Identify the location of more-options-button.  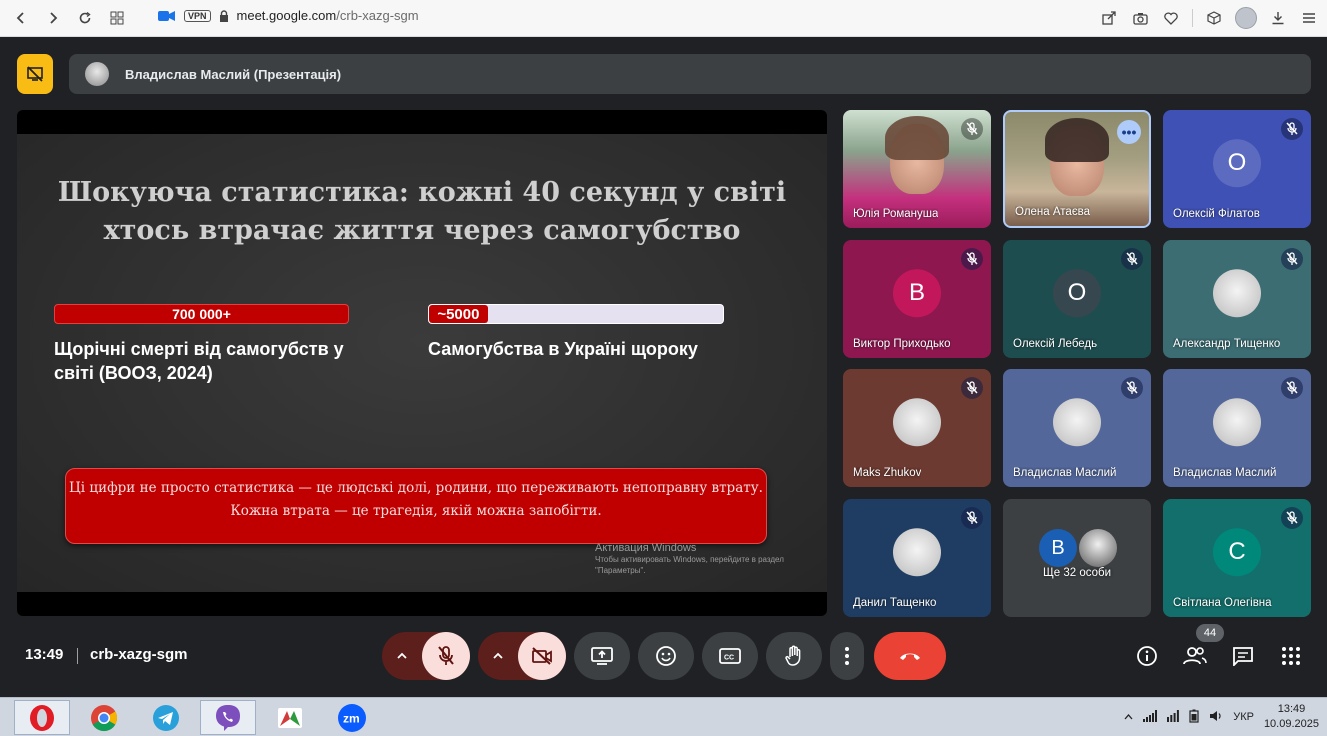
(847, 656).